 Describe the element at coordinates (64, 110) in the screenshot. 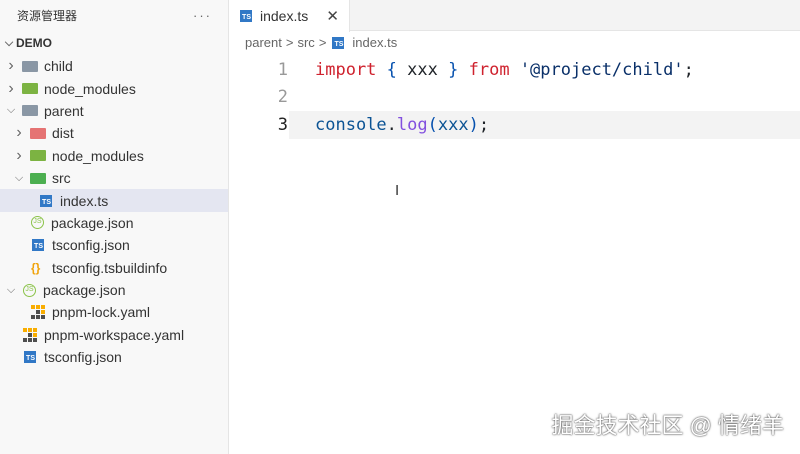

I see `tree-item-label: parent` at that location.